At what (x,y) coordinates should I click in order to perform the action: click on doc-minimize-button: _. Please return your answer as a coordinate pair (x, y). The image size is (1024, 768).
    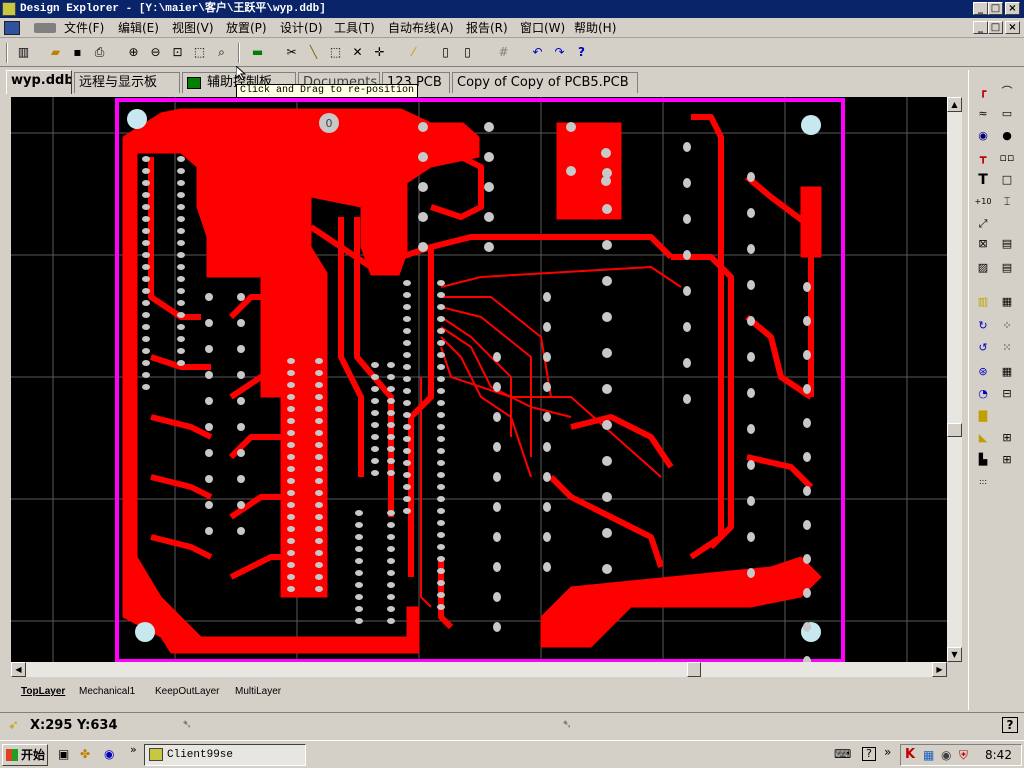
    Looking at the image, I should click on (980, 27).